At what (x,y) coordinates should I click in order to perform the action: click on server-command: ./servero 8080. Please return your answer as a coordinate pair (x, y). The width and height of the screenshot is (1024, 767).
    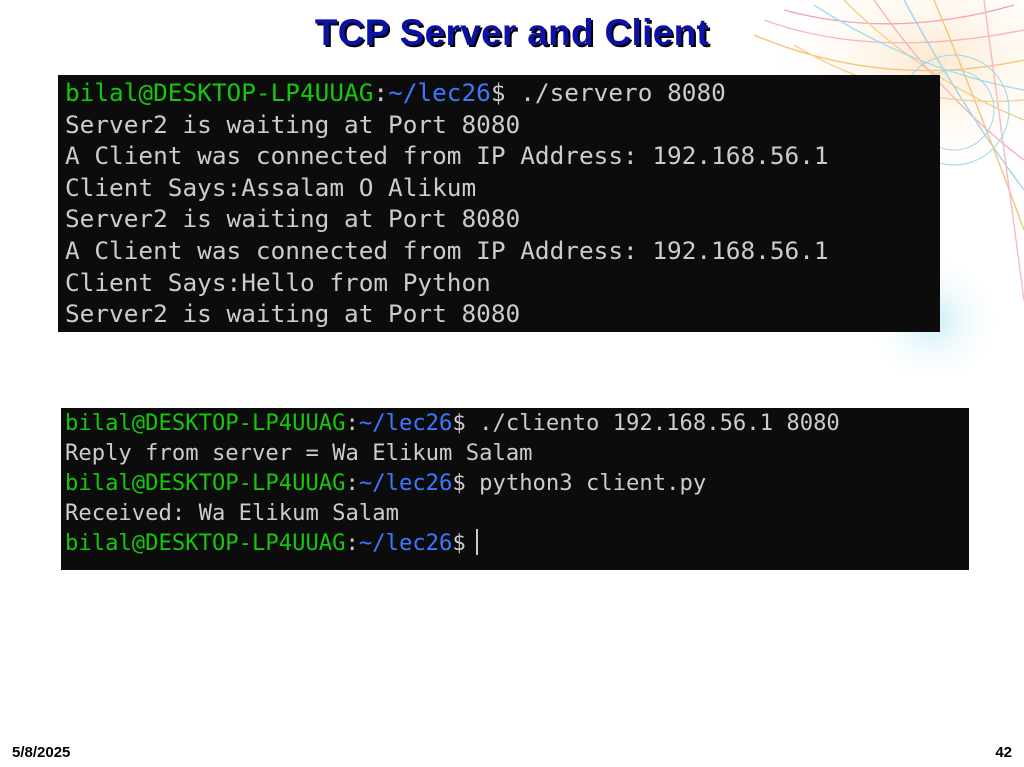
    Looking at the image, I should click on (615, 92).